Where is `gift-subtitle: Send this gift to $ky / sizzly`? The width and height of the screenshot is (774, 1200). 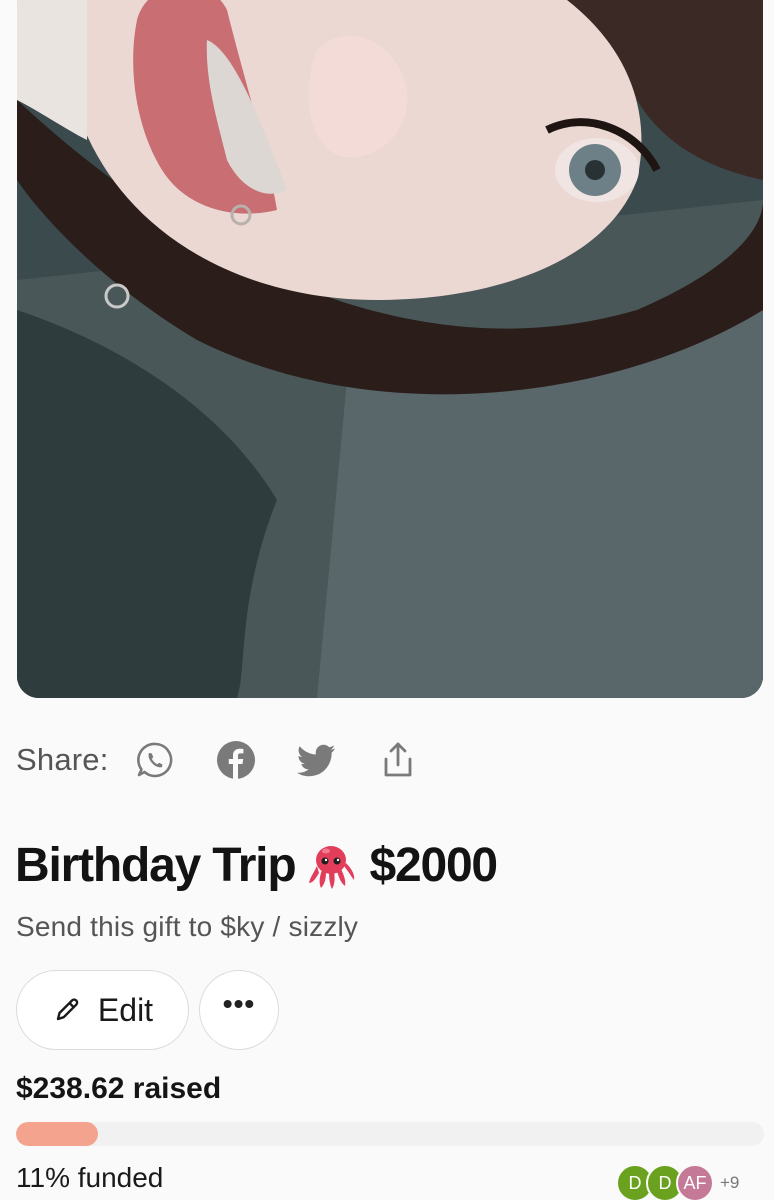 gift-subtitle: Send this gift to $ky / sizzly is located at coordinates (187, 926).